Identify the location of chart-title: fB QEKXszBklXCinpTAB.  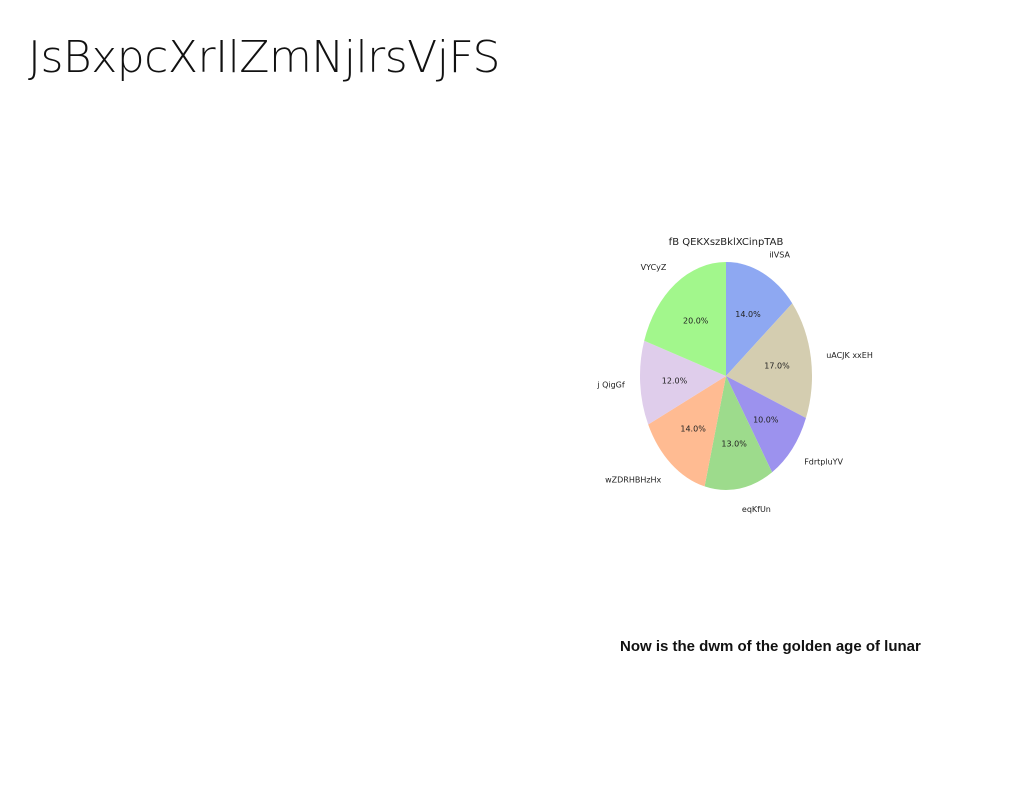
(726, 242).